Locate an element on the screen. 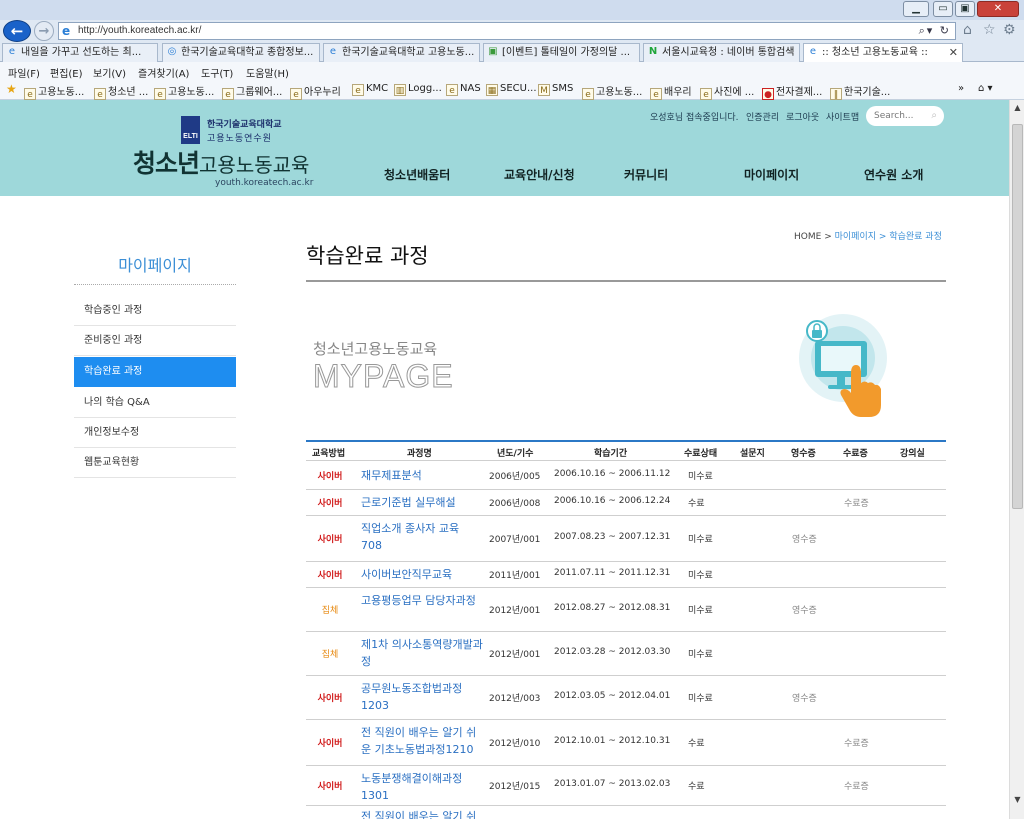 The image size is (1024, 819). menu-help: 도움말(H) is located at coordinates (267, 72).